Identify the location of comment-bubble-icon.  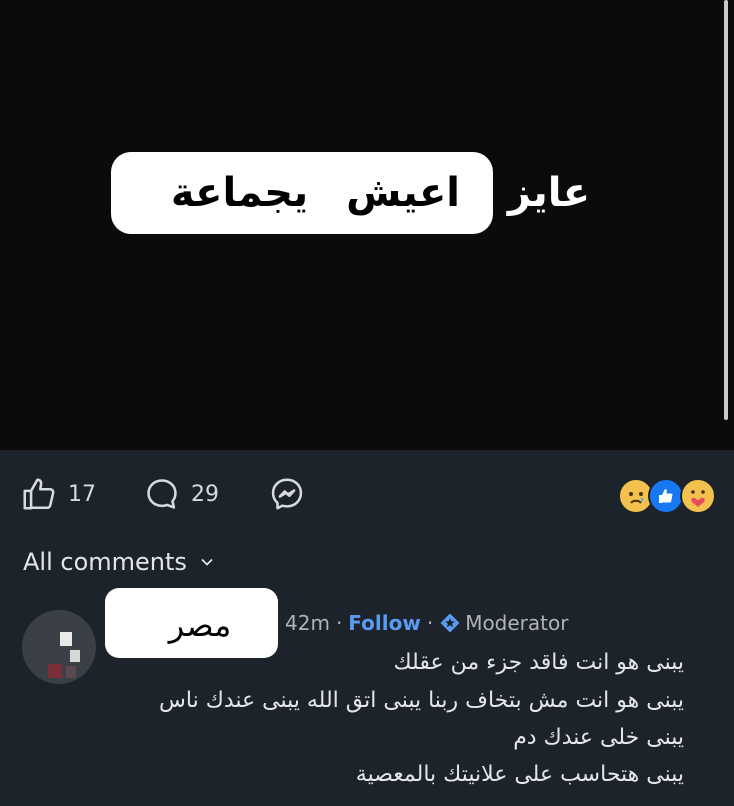
(162, 494).